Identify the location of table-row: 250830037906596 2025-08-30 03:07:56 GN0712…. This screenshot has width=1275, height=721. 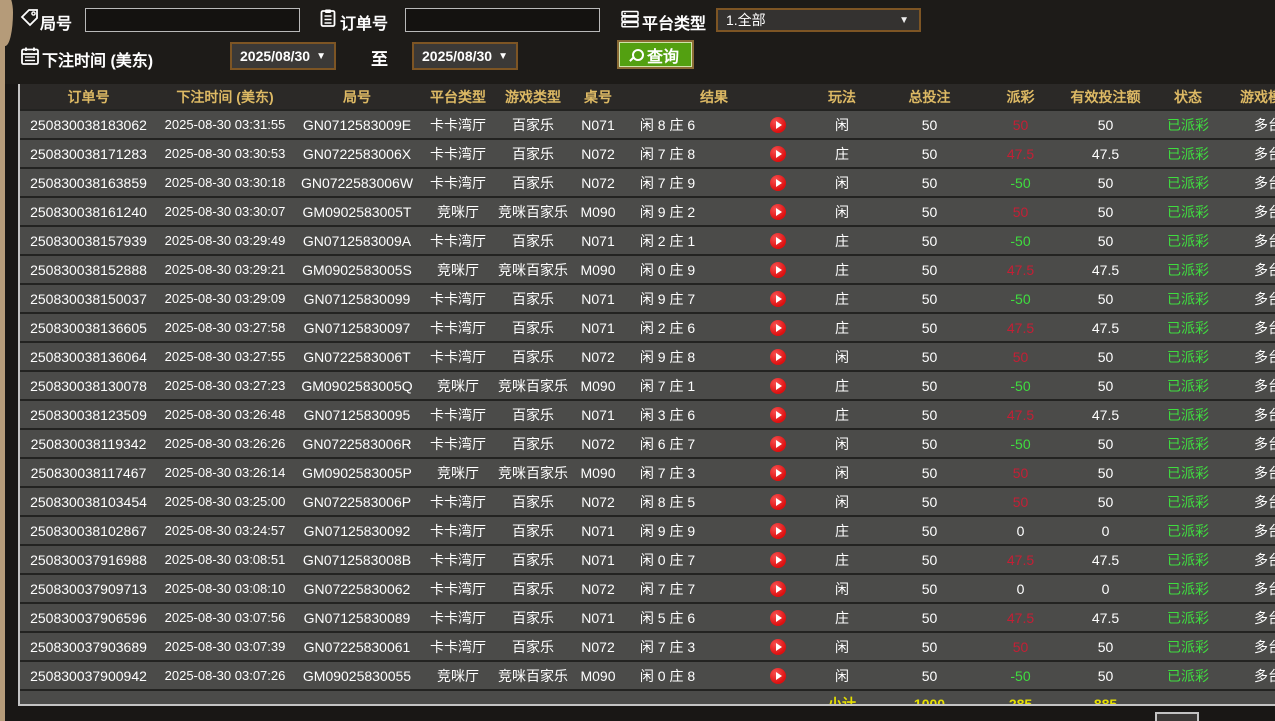
(647, 617).